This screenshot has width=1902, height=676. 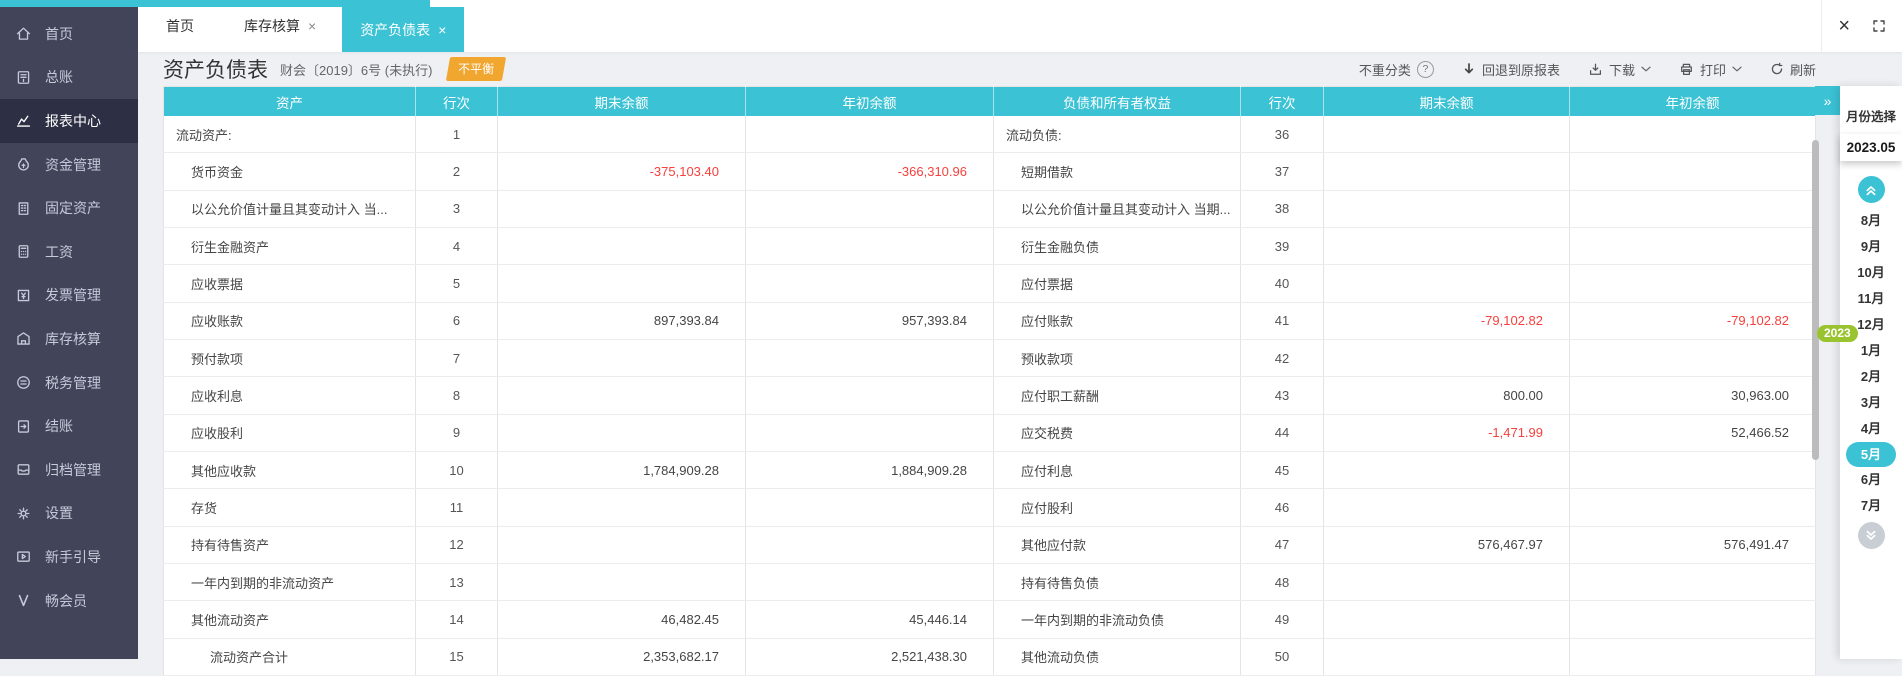 I want to click on play-icon, so click(x=23, y=557).